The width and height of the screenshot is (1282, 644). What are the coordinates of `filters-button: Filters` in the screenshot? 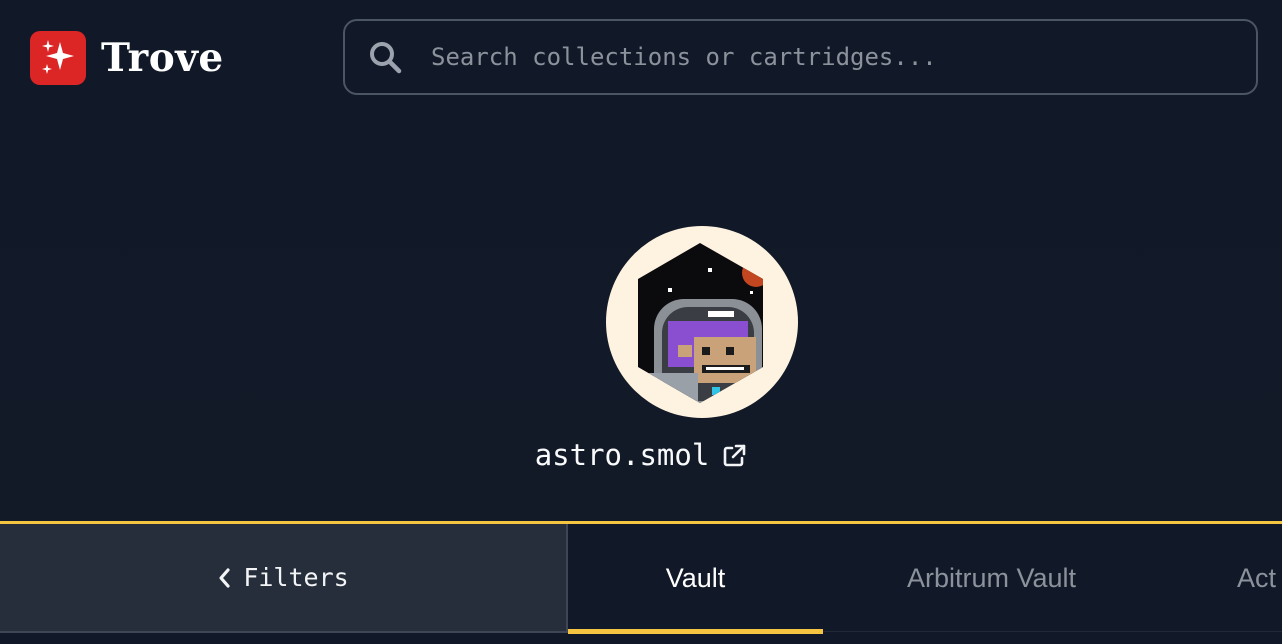 It's located at (284, 578).